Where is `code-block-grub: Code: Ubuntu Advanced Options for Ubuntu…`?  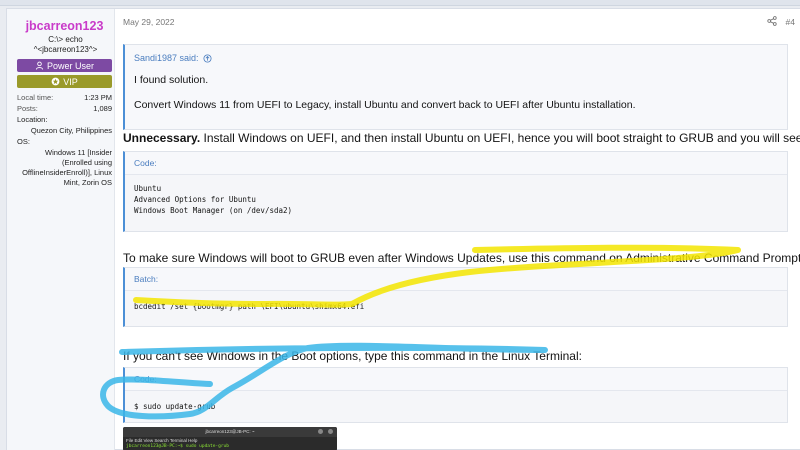
code-block-grub: Code: Ubuntu Advanced Options for Ubuntu… is located at coordinates (455, 191).